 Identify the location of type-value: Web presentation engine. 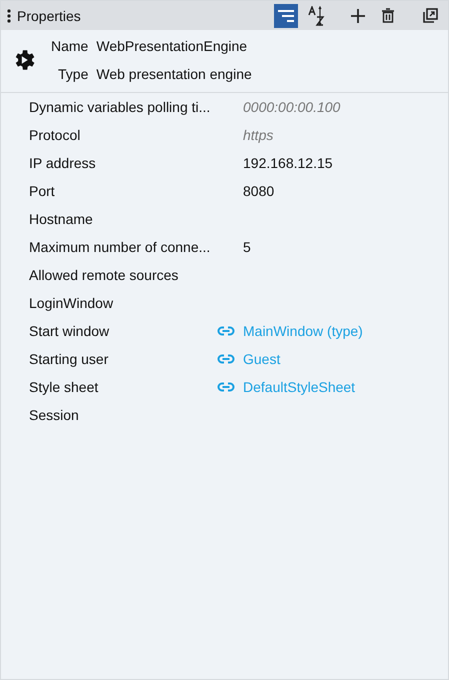
(174, 74).